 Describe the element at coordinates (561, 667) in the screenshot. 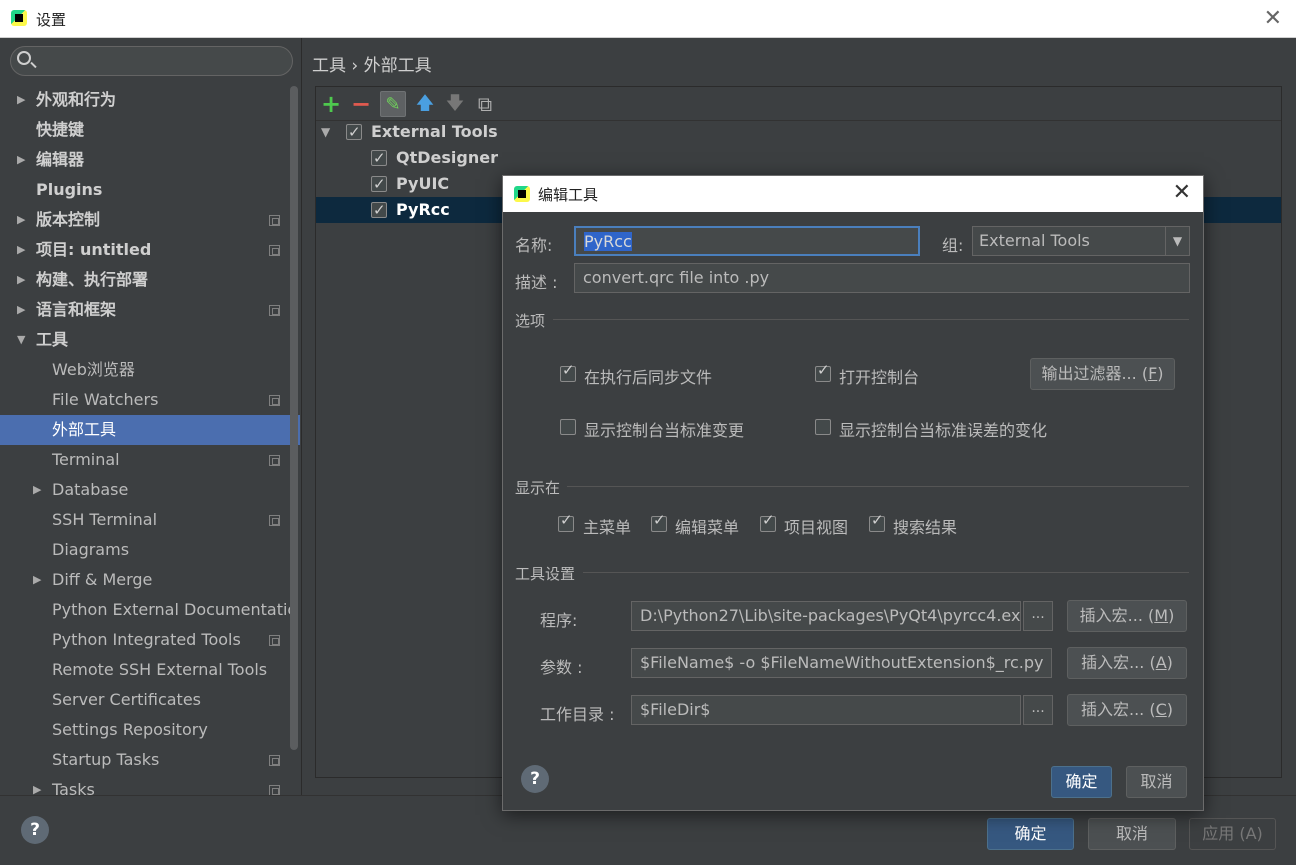

I see `parameters-label: 参数 :` at that location.